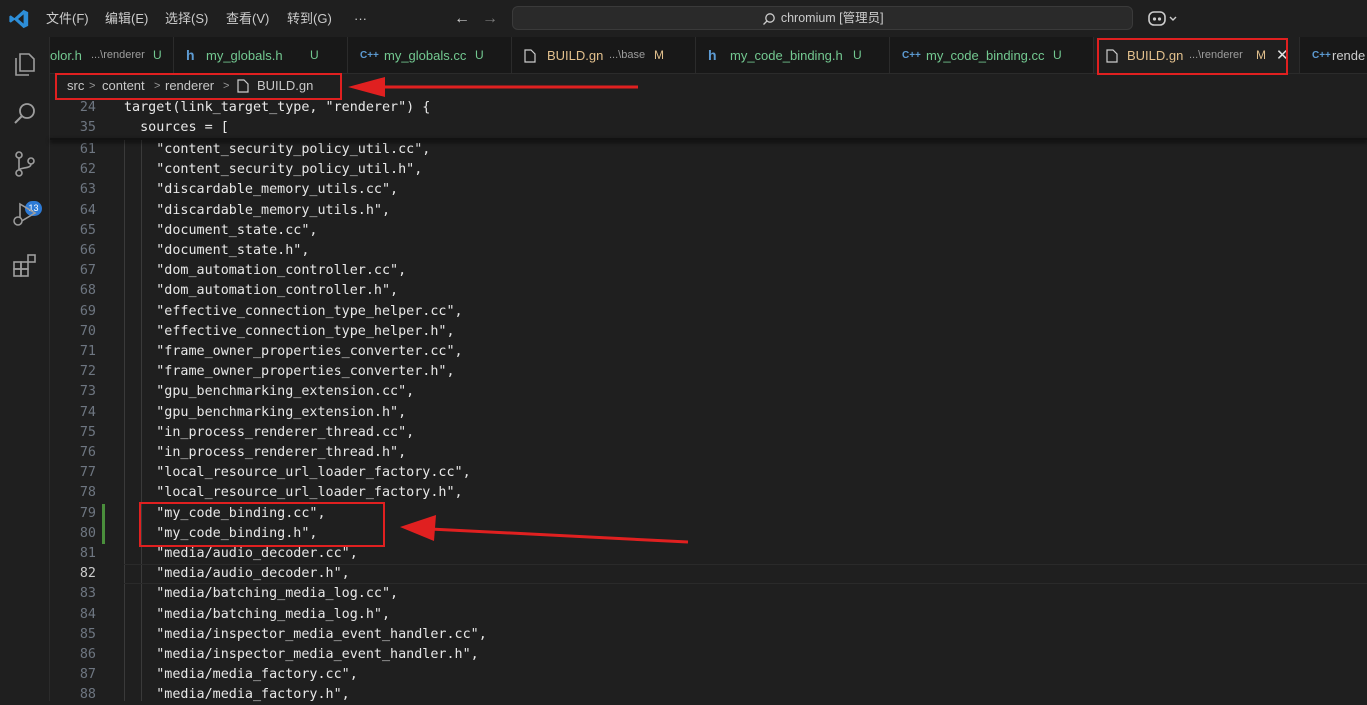  I want to click on command-center-search: chromium [管理员], so click(822, 18).